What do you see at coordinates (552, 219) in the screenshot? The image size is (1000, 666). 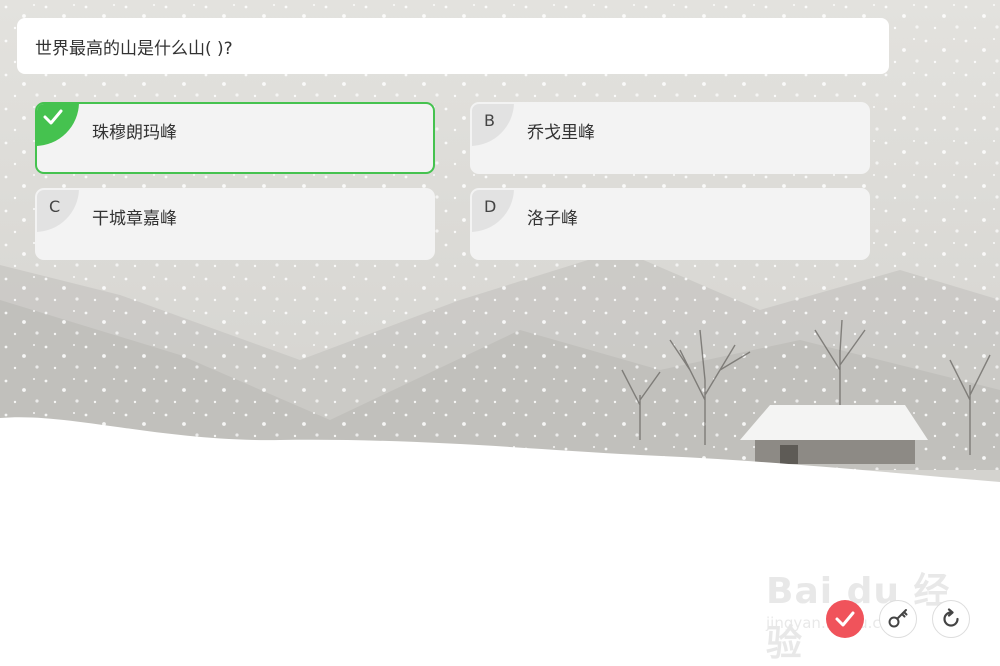 I see `option-d-text: 洛子峰` at bounding box center [552, 219].